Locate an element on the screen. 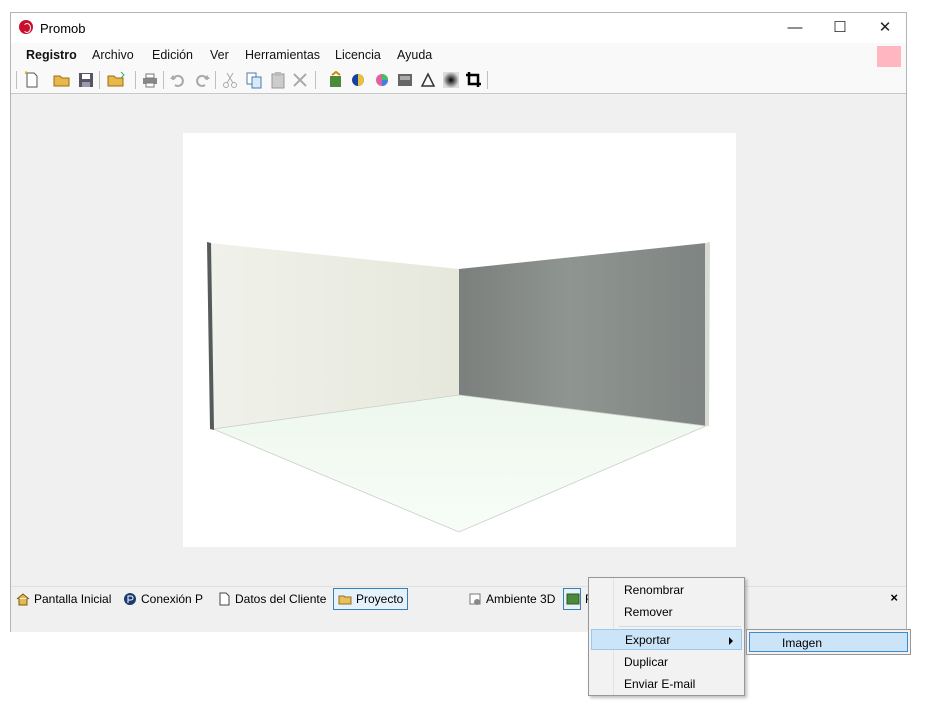 The height and width of the screenshot is (705, 930). tab-label: Ambiente 3D is located at coordinates (521, 599).